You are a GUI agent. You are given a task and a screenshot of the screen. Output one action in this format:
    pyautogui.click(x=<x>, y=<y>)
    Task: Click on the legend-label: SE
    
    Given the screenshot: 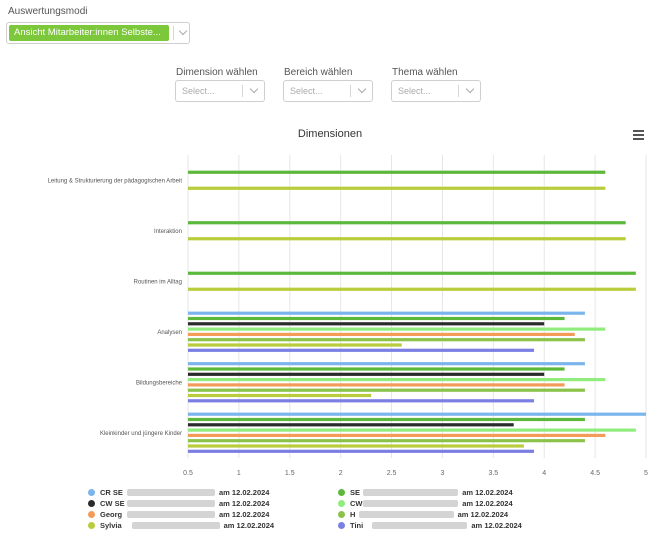 What is the action you would take?
    pyautogui.click(x=355, y=492)
    